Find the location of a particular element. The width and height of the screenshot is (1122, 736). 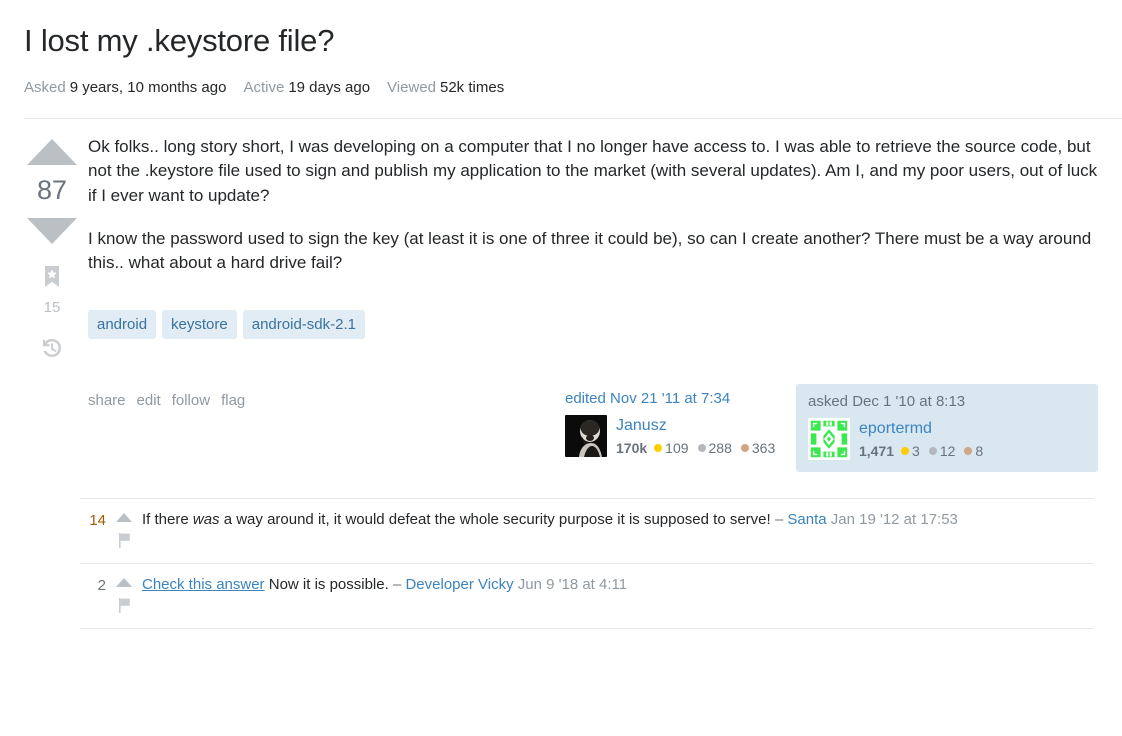

vote-count: 87 is located at coordinates (52, 189).